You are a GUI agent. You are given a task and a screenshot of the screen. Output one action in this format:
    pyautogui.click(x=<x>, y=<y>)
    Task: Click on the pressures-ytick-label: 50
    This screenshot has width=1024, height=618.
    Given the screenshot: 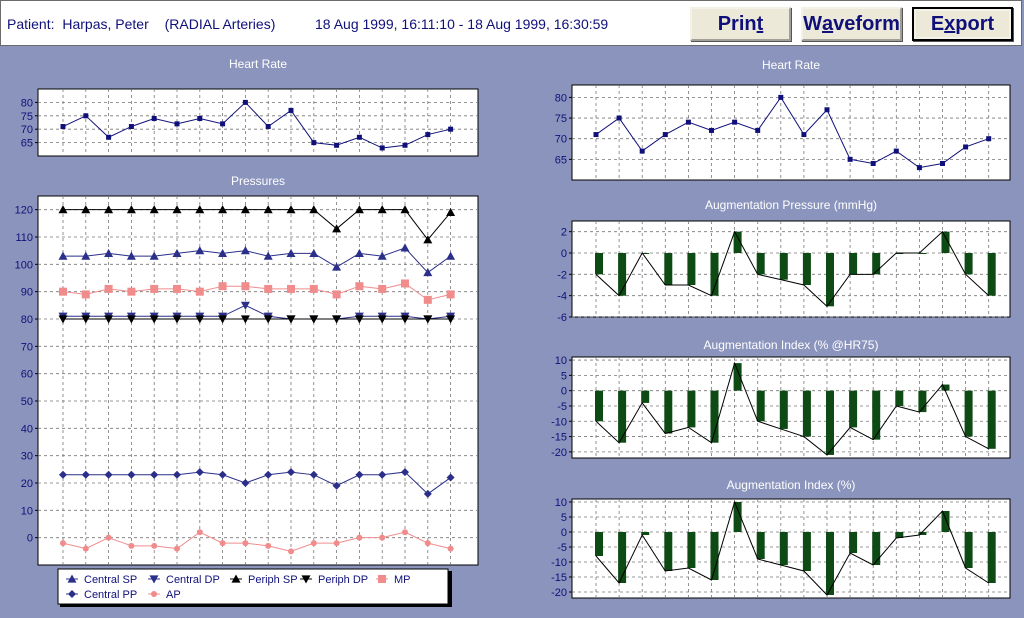 What is the action you would take?
    pyautogui.click(x=27, y=402)
    